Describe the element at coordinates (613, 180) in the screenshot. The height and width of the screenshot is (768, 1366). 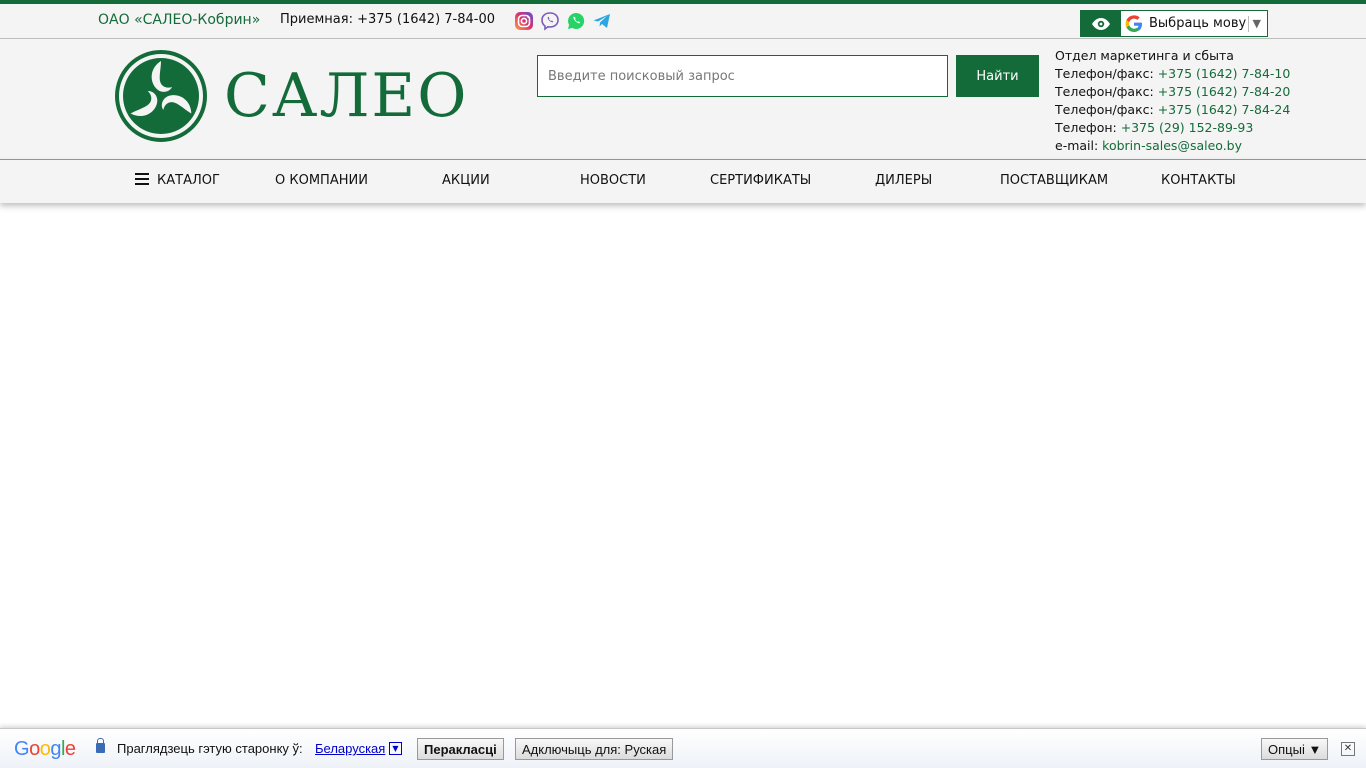
I see `nav-item-news: Новости` at that location.